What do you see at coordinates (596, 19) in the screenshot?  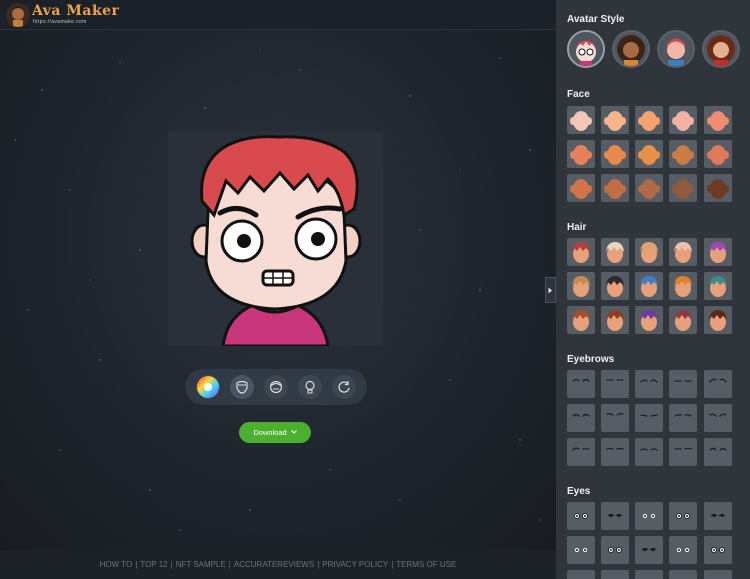 I see `section-title-avatar-style: Avatar Style` at bounding box center [596, 19].